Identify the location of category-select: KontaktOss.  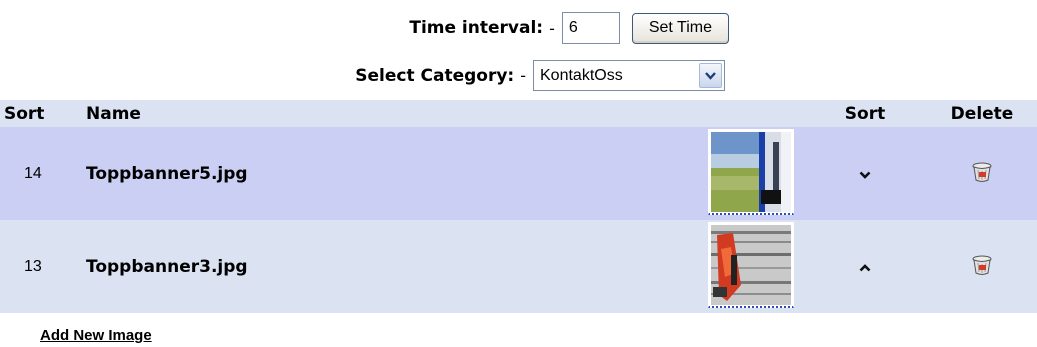
(629, 75).